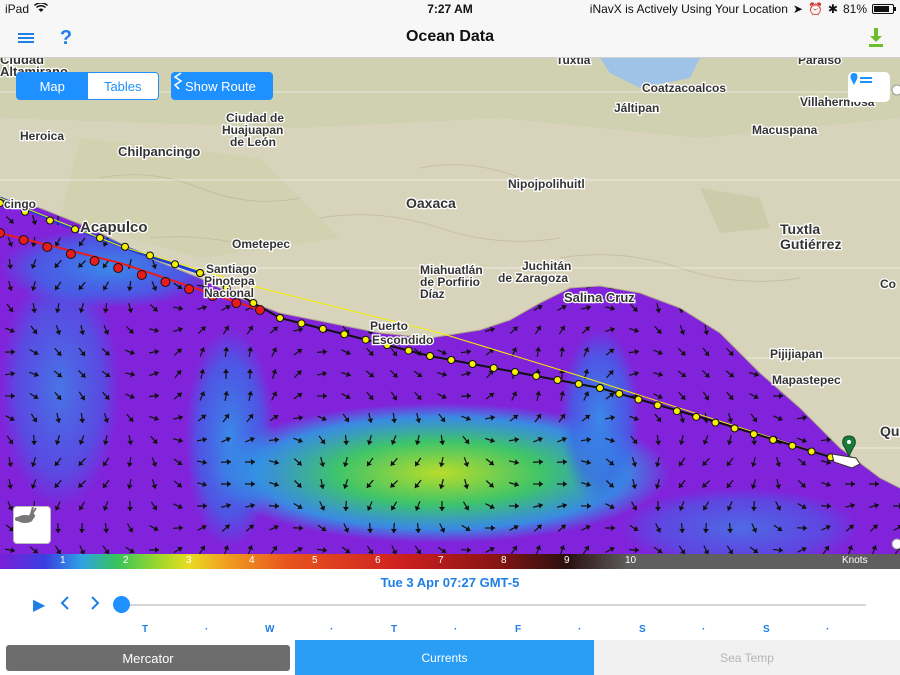  I want to click on place-label: de León, so click(253, 142).